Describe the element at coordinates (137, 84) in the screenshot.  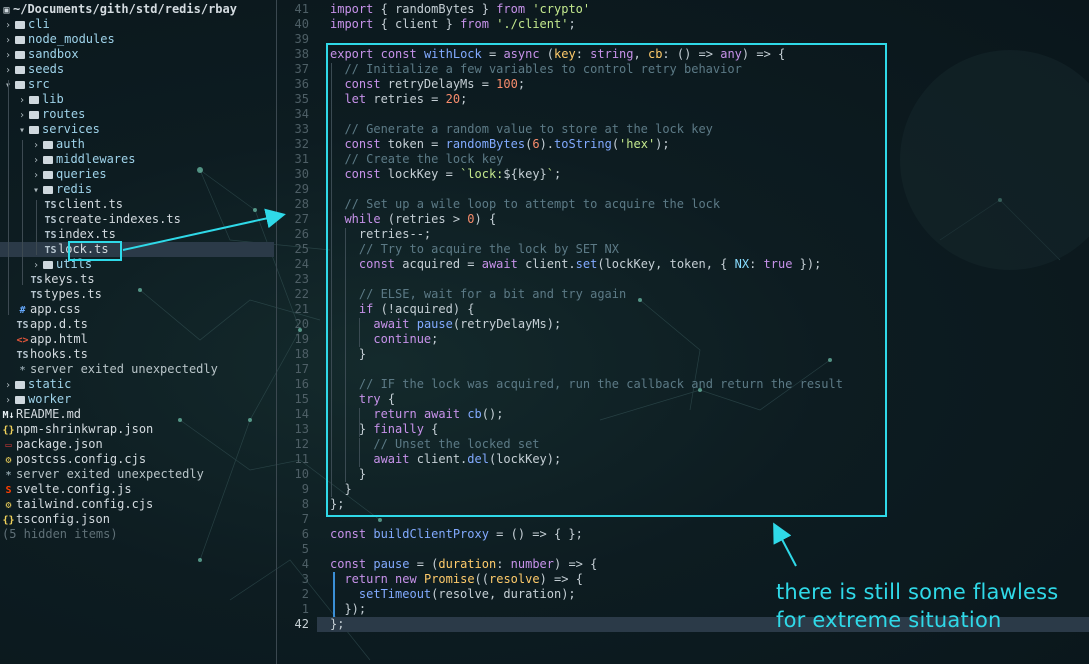
I see `tree-folder: ▾src` at that location.